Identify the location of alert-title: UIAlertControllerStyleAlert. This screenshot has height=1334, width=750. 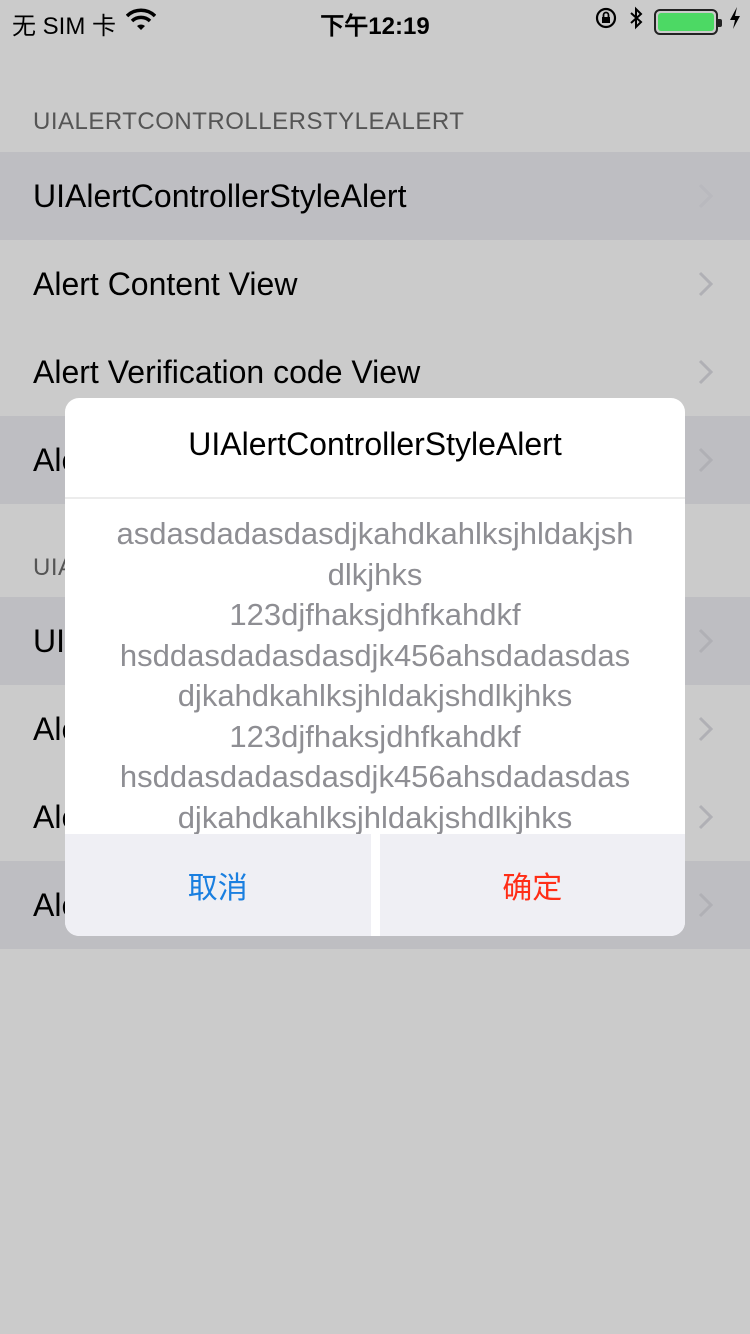
(375, 444).